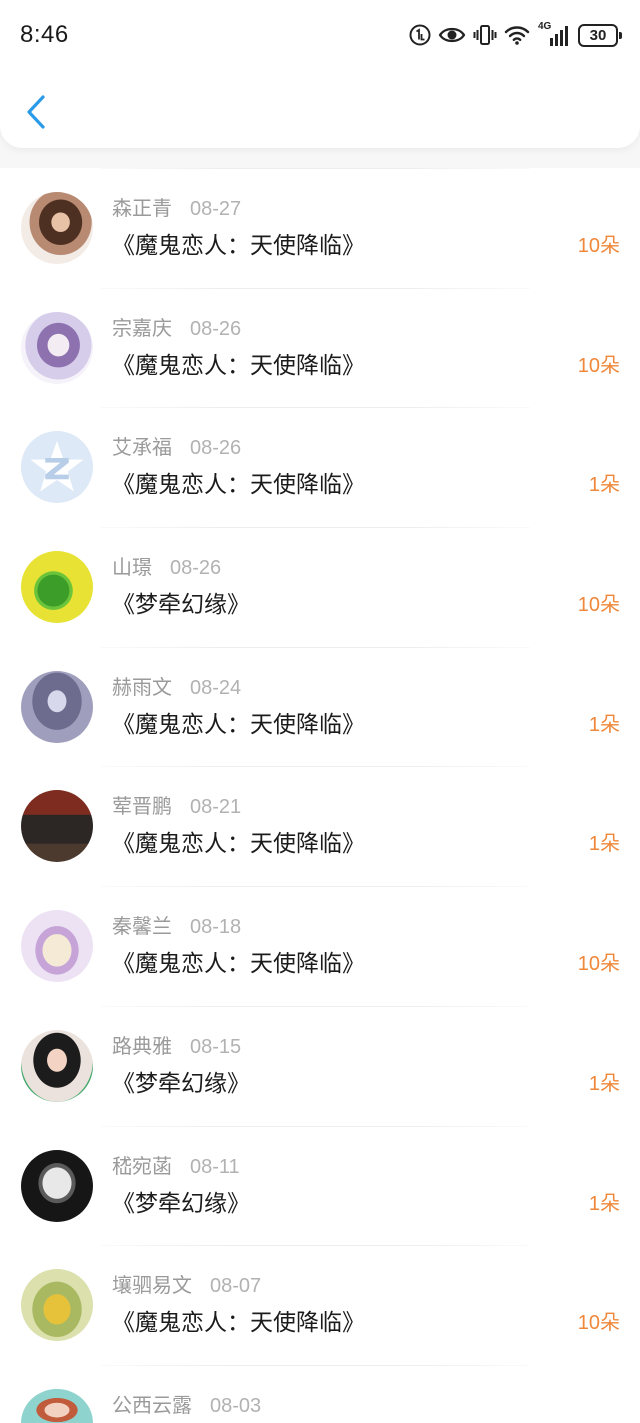 The width and height of the screenshot is (640, 1423). I want to click on user-name: 山璟, so click(132, 568).